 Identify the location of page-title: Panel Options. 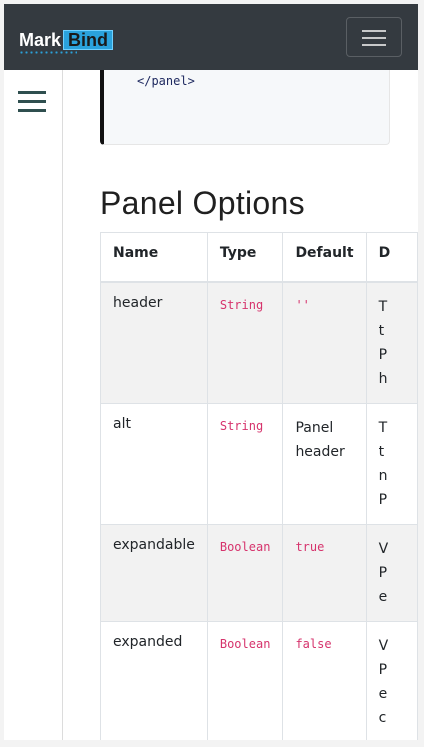
(202, 203).